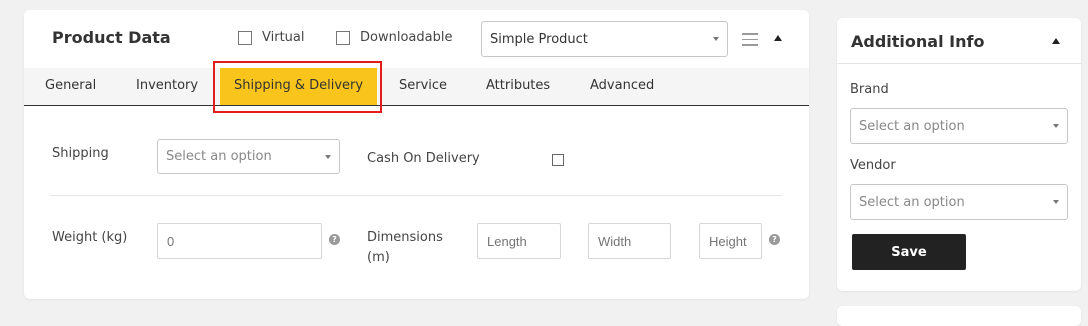  Describe the element at coordinates (629, 241) in the screenshot. I see `width-input` at that location.